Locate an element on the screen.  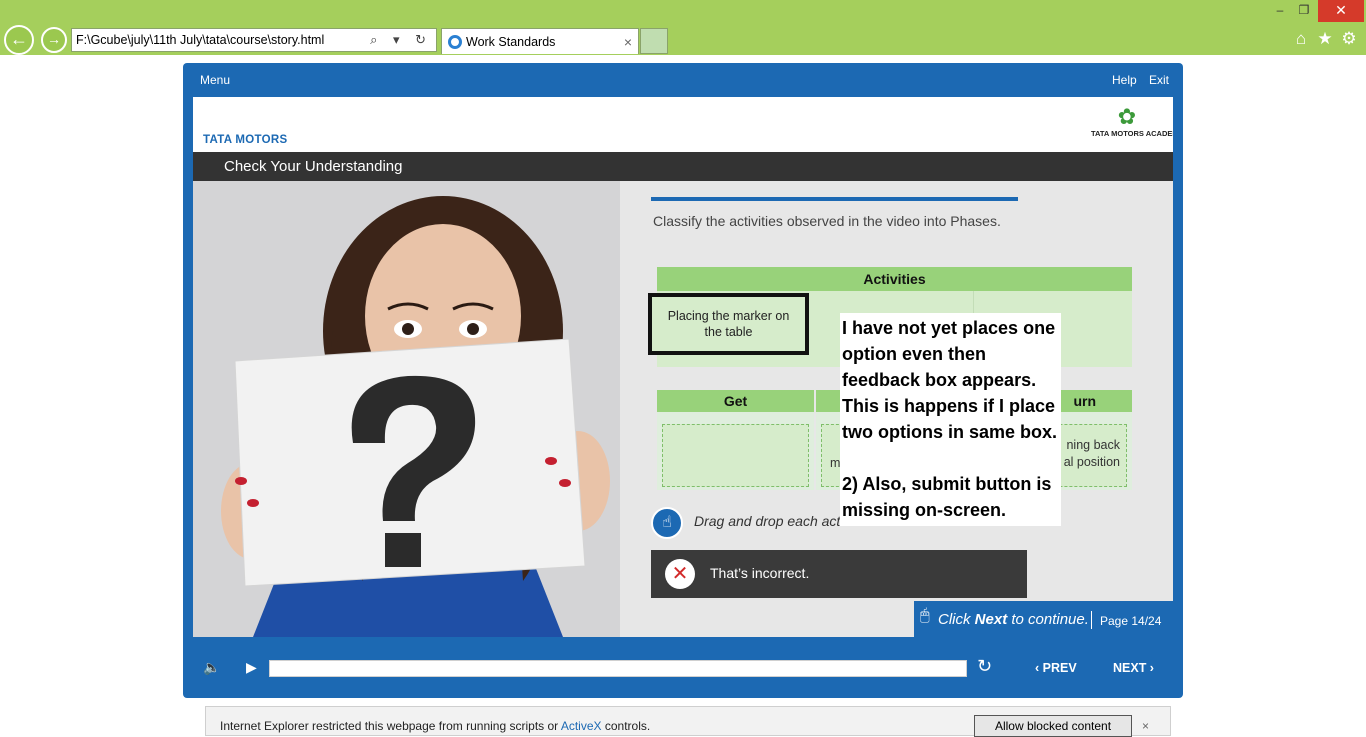
tab-close-icon: × is located at coordinates (628, 42).